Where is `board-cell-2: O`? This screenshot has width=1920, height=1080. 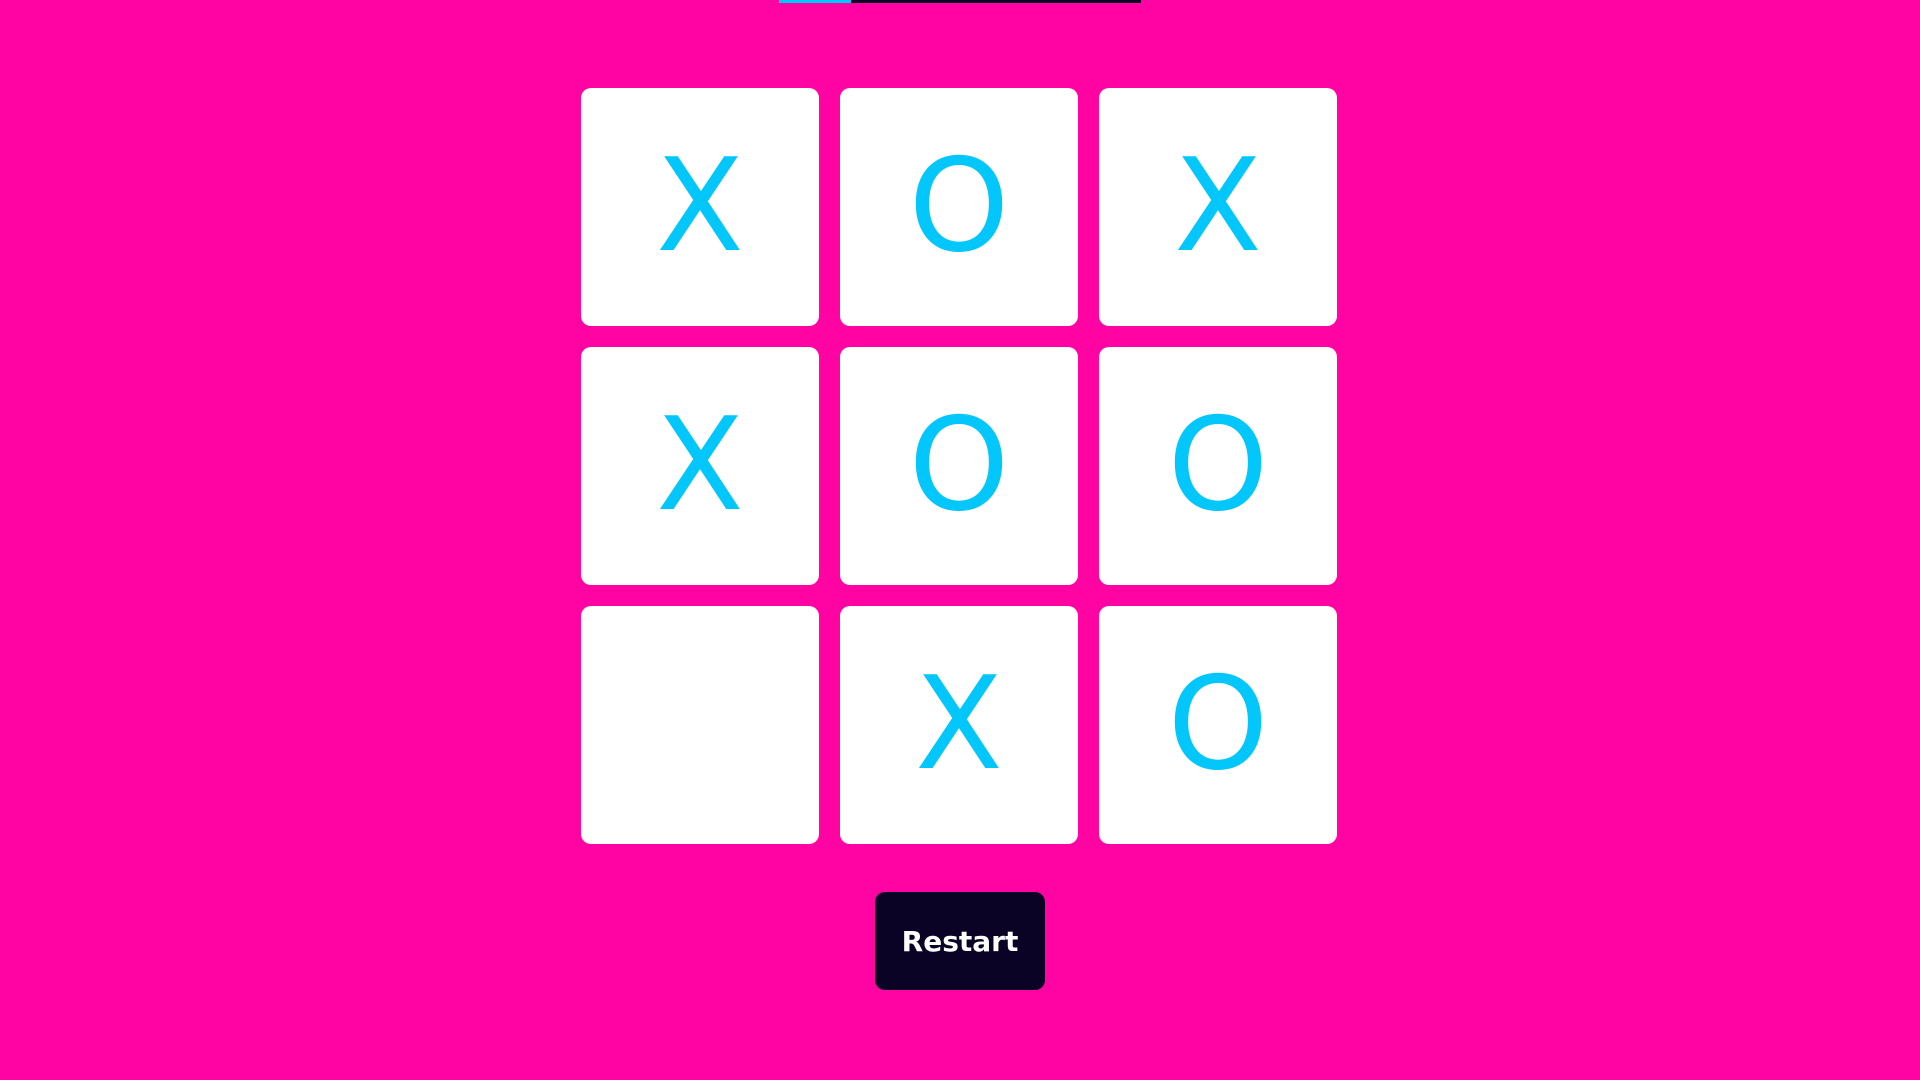
board-cell-2: O is located at coordinates (959, 207).